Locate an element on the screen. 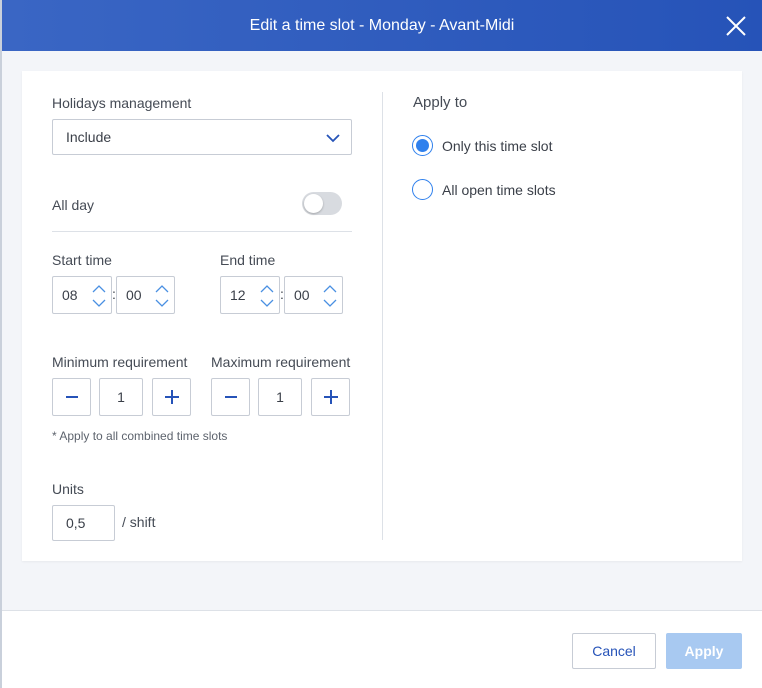 The image size is (762, 688). radio-checked-icon is located at coordinates (422, 145).